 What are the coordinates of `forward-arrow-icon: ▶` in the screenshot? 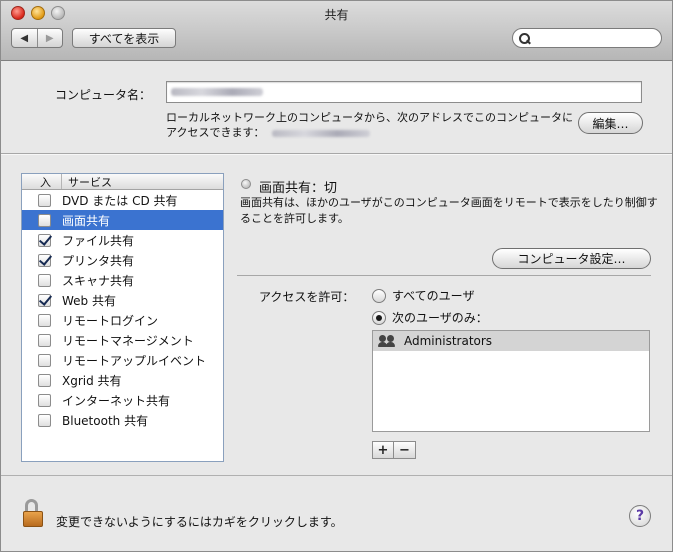 It's located at (49, 38).